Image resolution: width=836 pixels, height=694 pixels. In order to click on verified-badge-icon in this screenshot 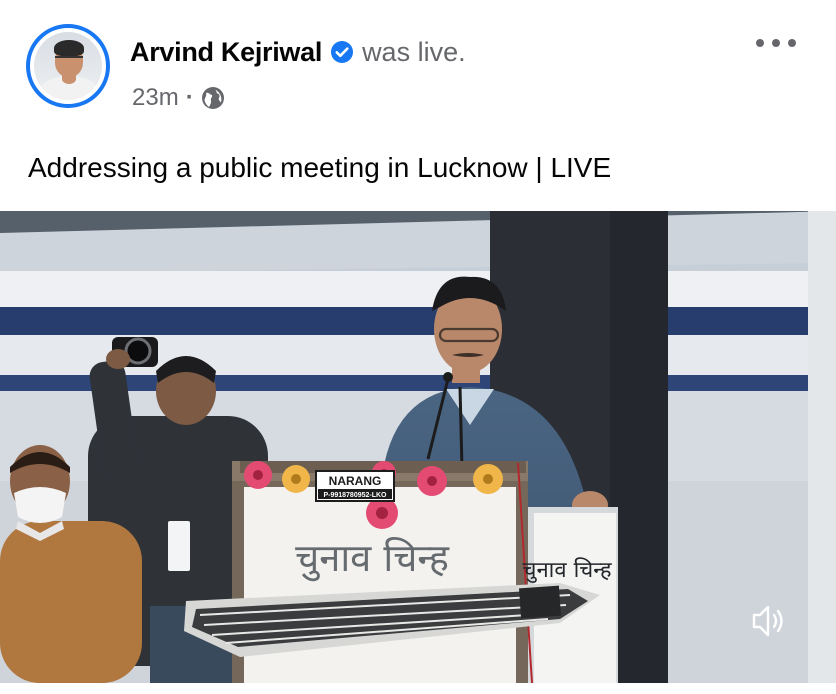, I will do `click(342, 52)`.